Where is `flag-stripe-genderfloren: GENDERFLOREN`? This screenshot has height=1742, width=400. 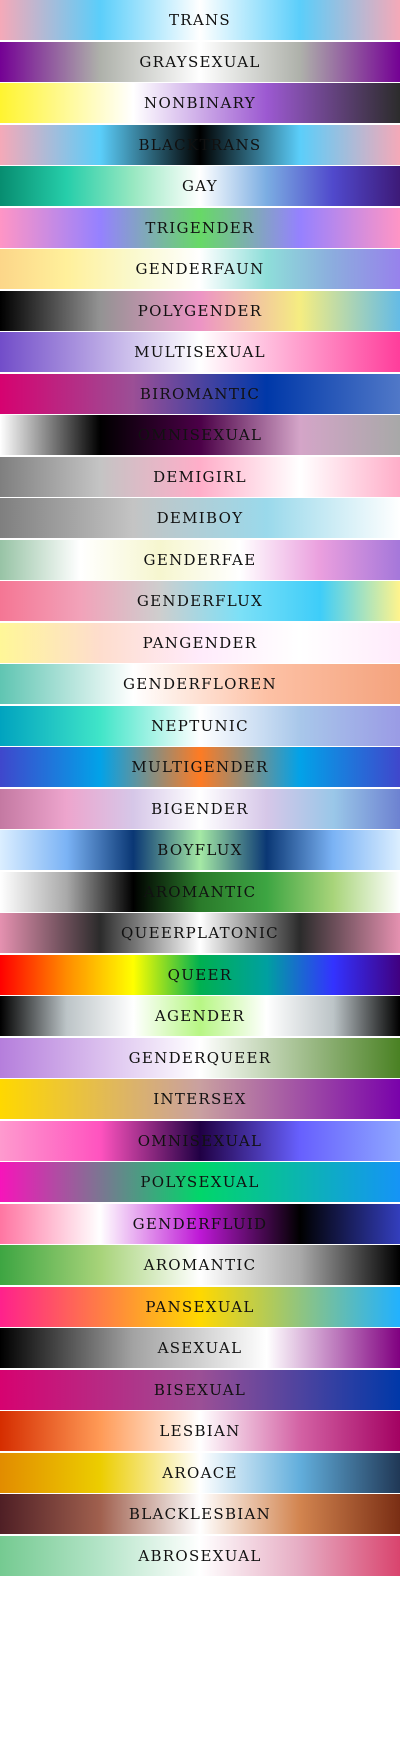 flag-stripe-genderfloren: GENDERFLOREN is located at coordinates (200, 684).